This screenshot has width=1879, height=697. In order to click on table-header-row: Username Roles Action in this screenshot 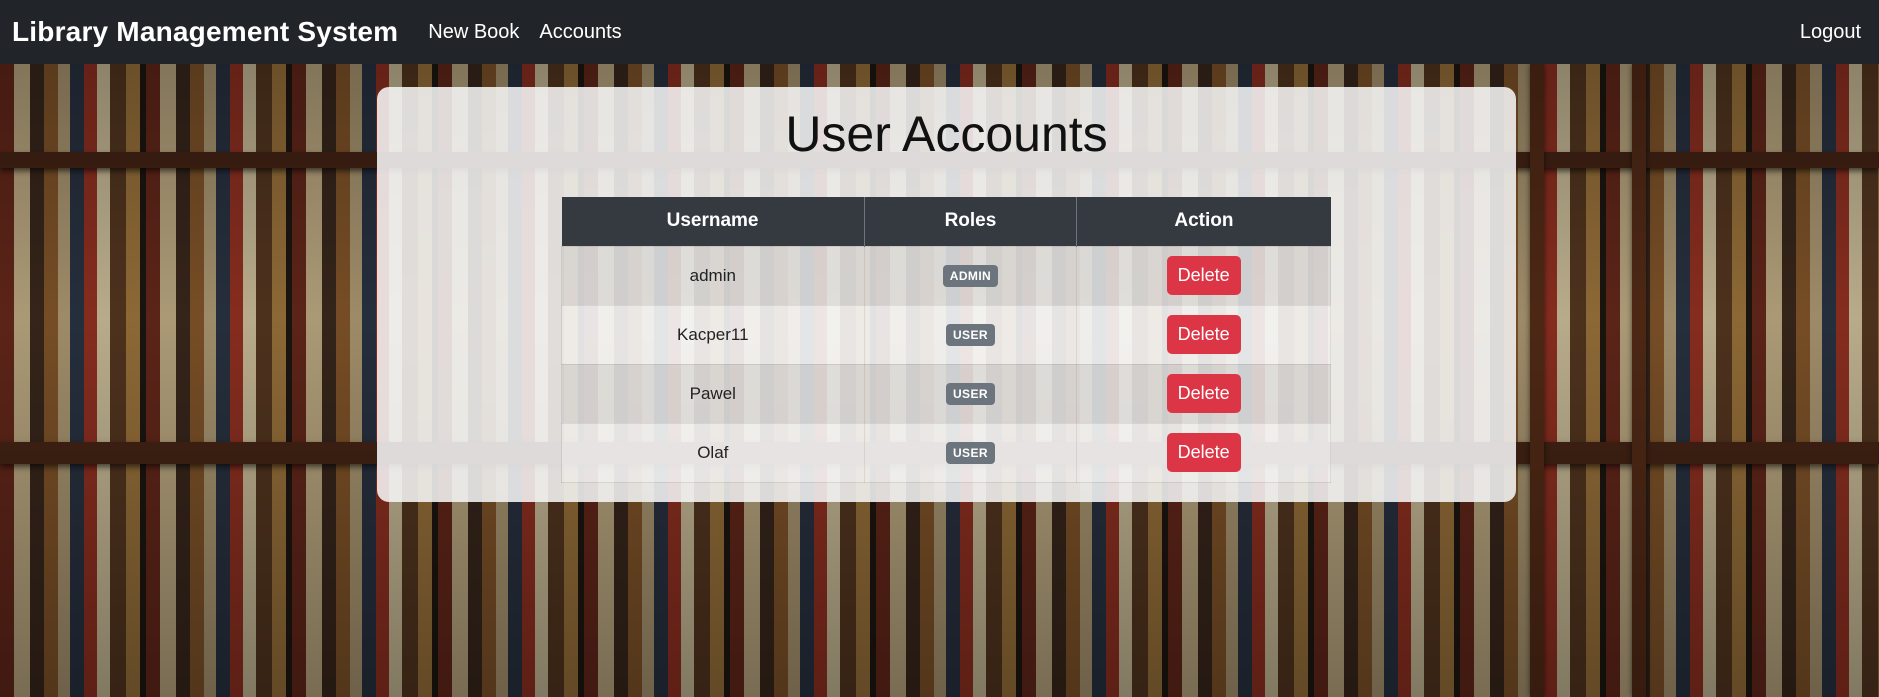, I will do `click(946, 221)`.